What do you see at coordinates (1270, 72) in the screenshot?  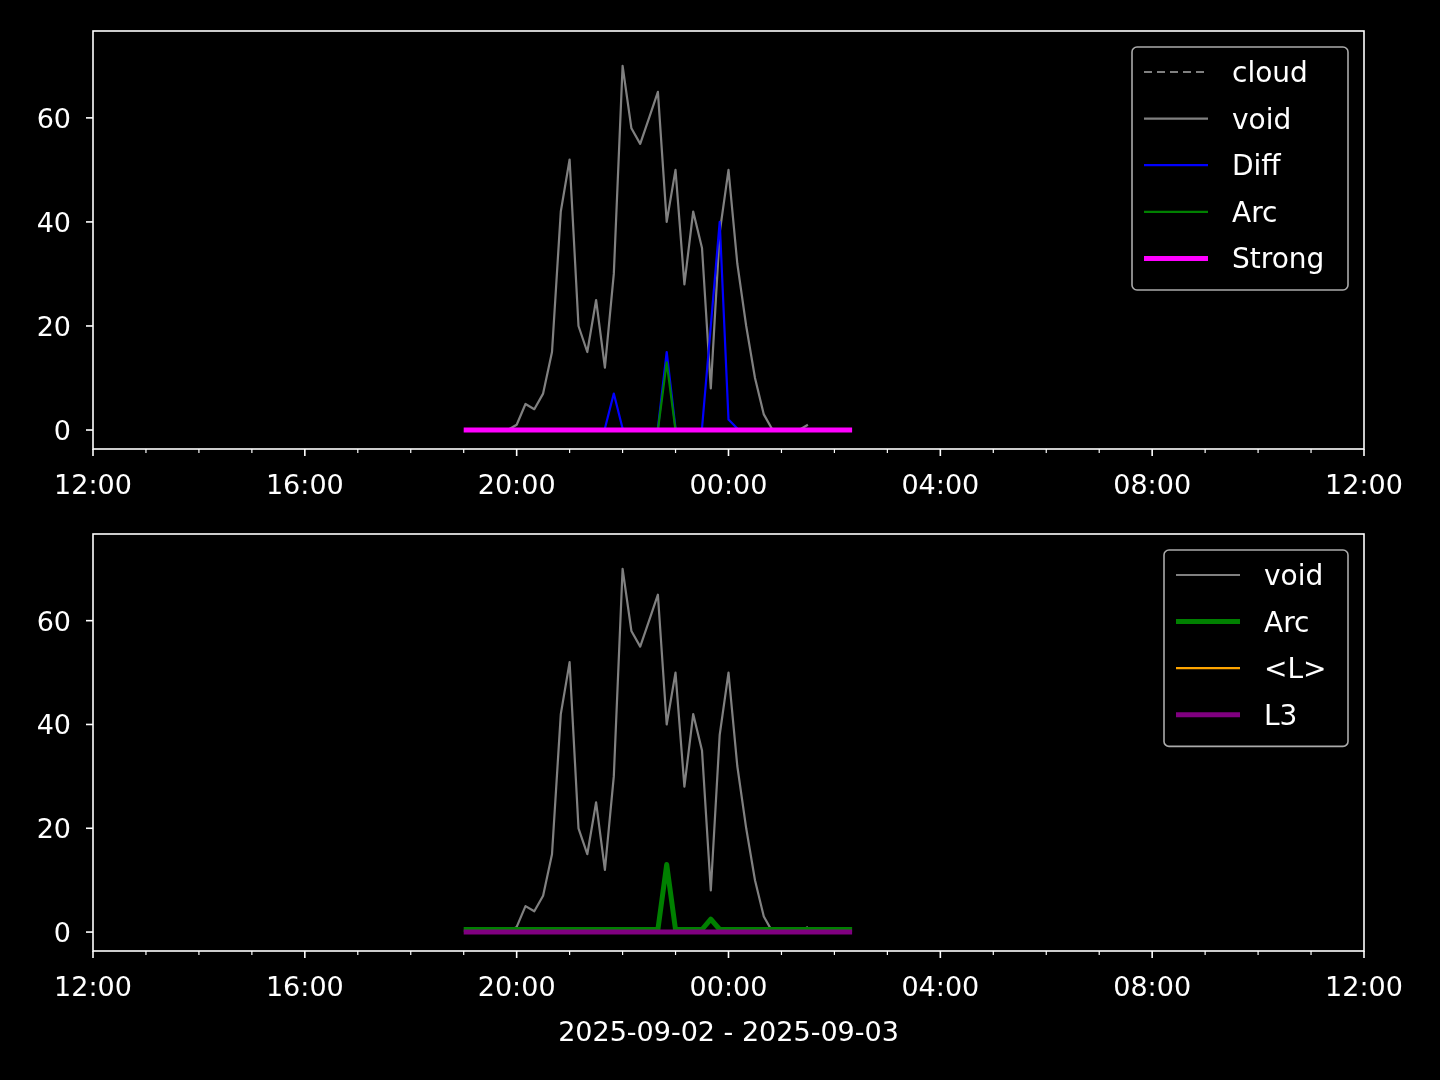 I see `legend-label: cloud` at bounding box center [1270, 72].